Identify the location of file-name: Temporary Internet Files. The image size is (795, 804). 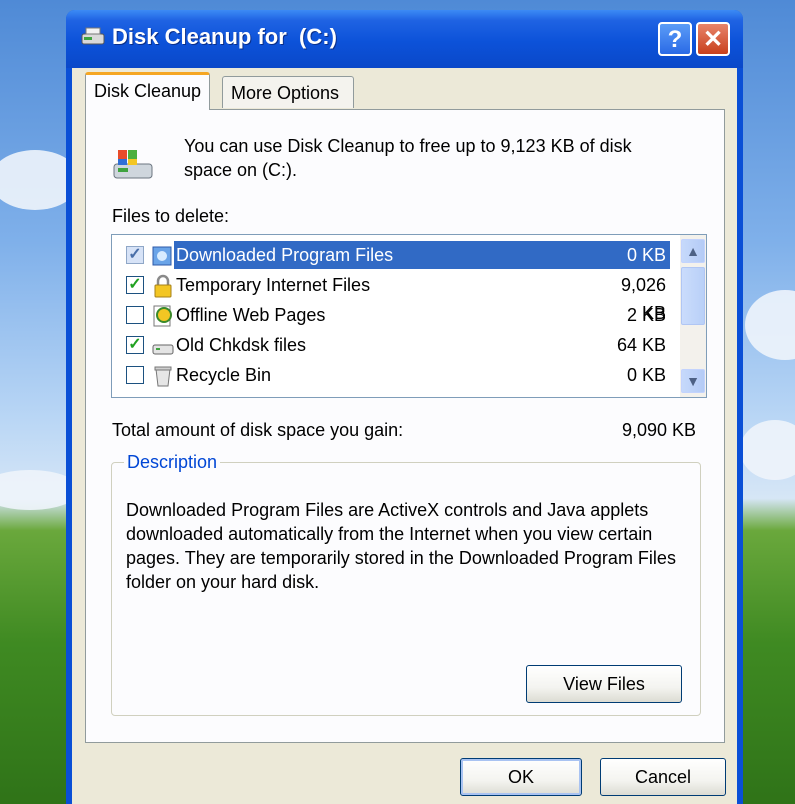
(273, 285).